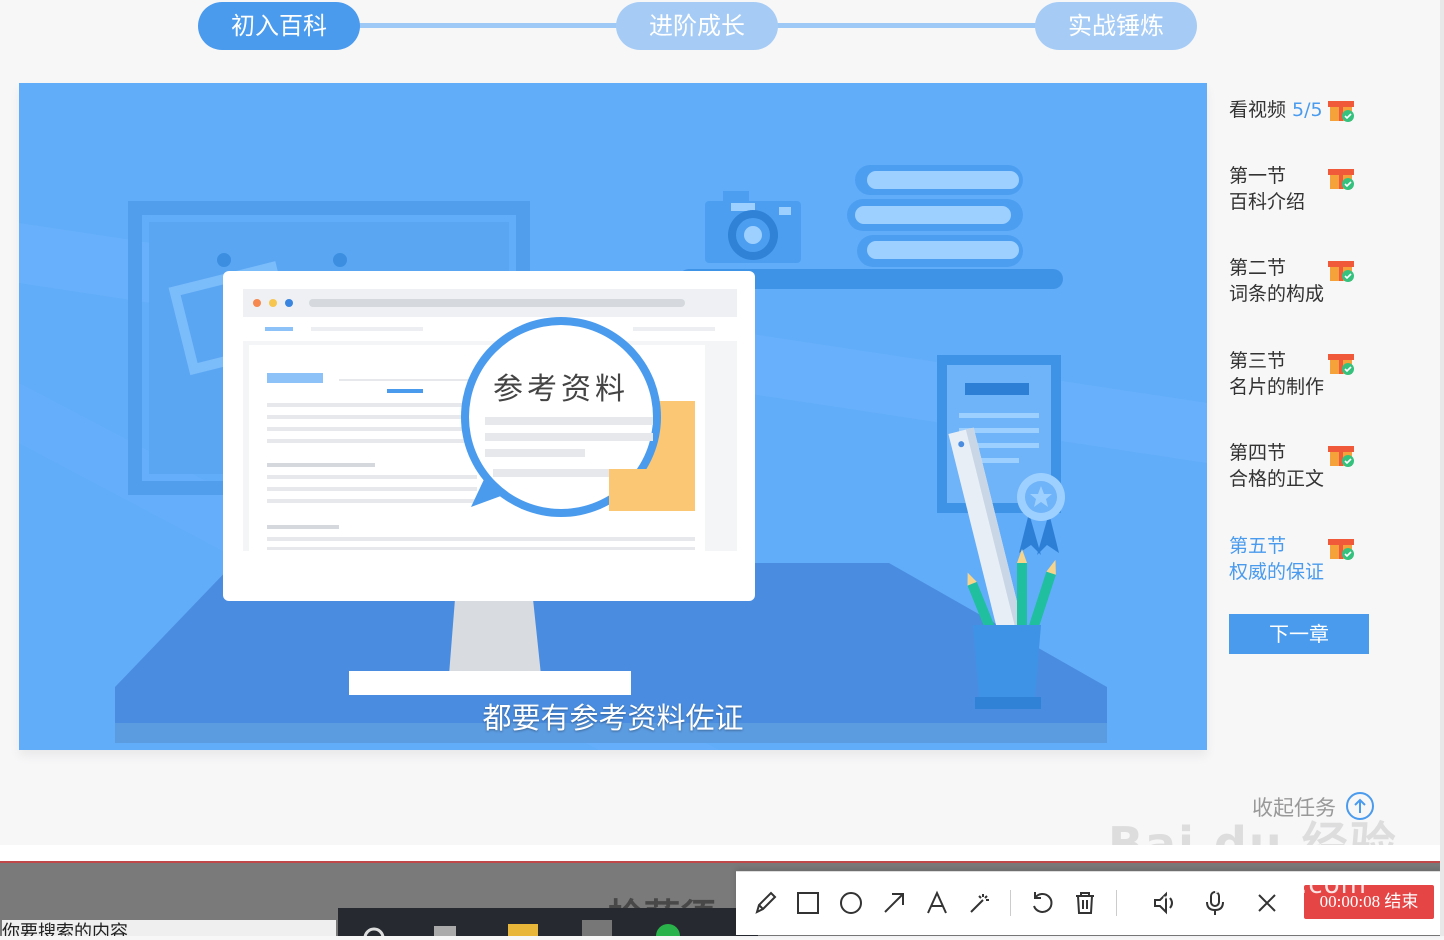 The width and height of the screenshot is (1444, 940). I want to click on video-progress-count: 5/5, so click(1307, 110).